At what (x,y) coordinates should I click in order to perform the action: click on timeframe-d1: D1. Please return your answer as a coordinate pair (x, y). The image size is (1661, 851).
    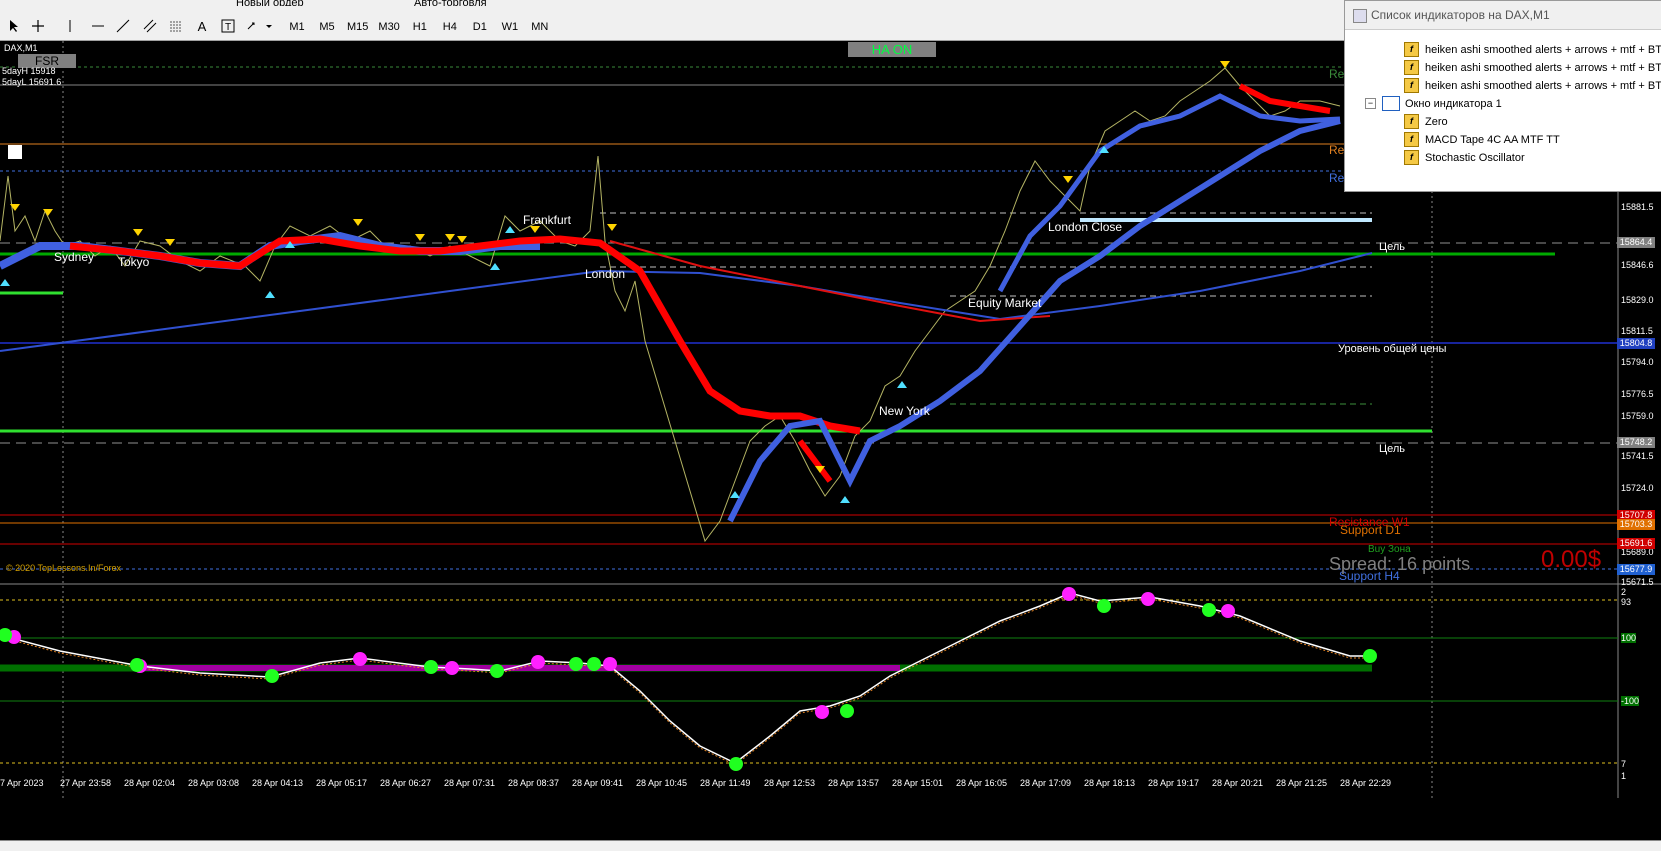
    Looking at the image, I should click on (480, 27).